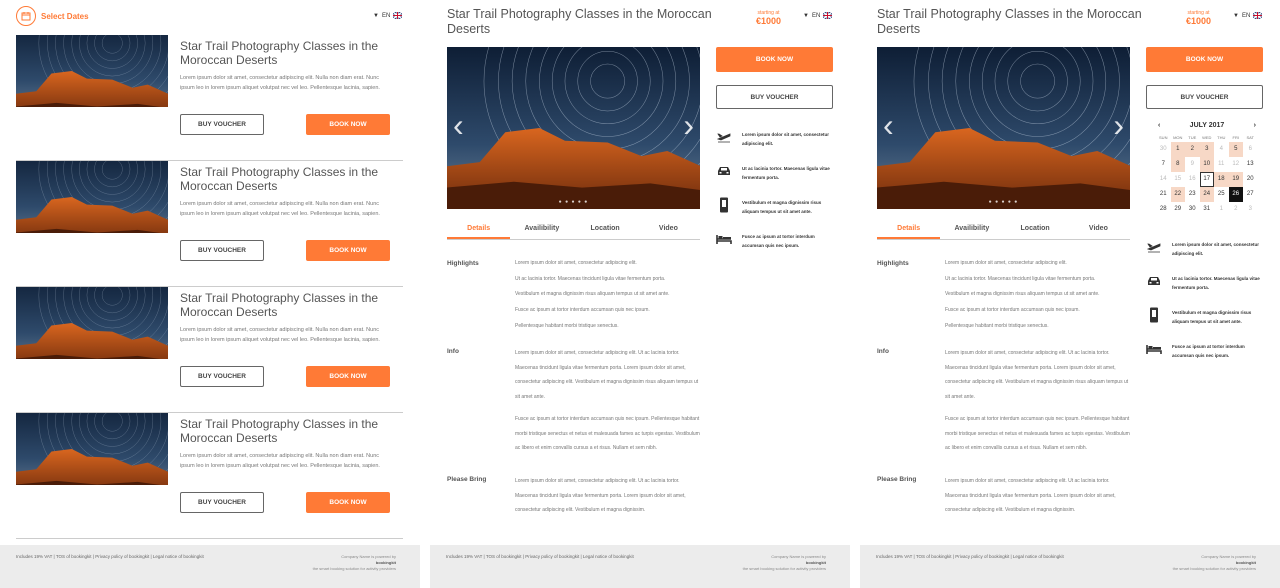 Image resolution: width=1280 pixels, height=588 pixels. I want to click on price-box: starting at €1000, so click(1198, 18).